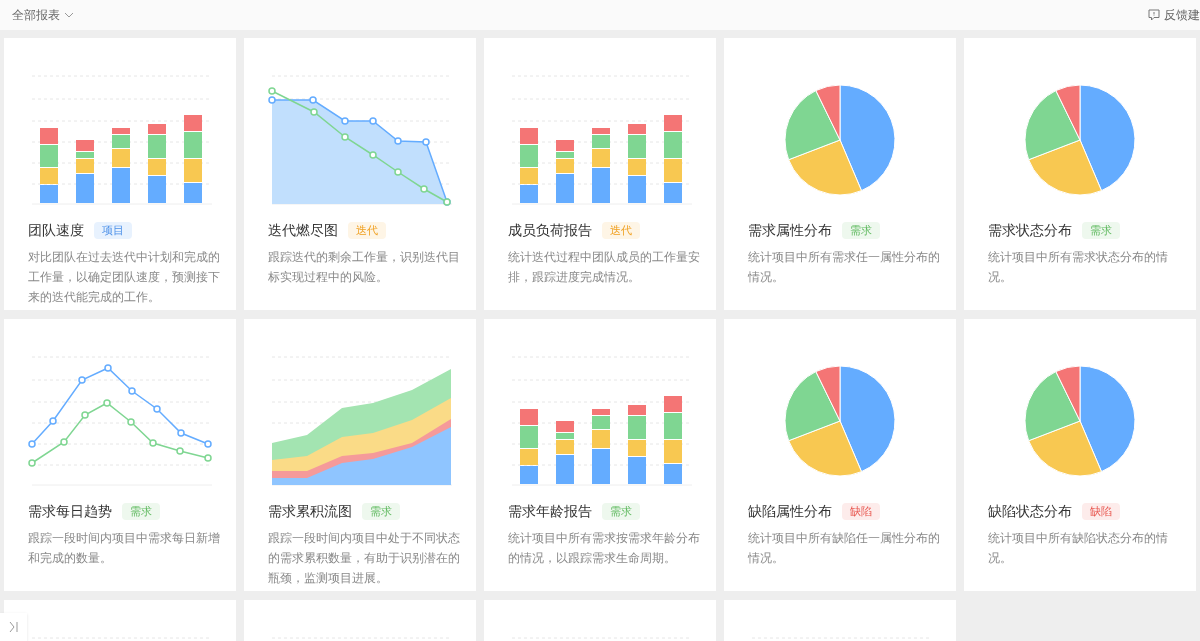  What do you see at coordinates (600, 174) in the screenshot?
I see `report-card: 成员负荷报告 迭代 统计迭代过程中团队成员的工作量安排，跟踪进度完成情况。` at bounding box center [600, 174].